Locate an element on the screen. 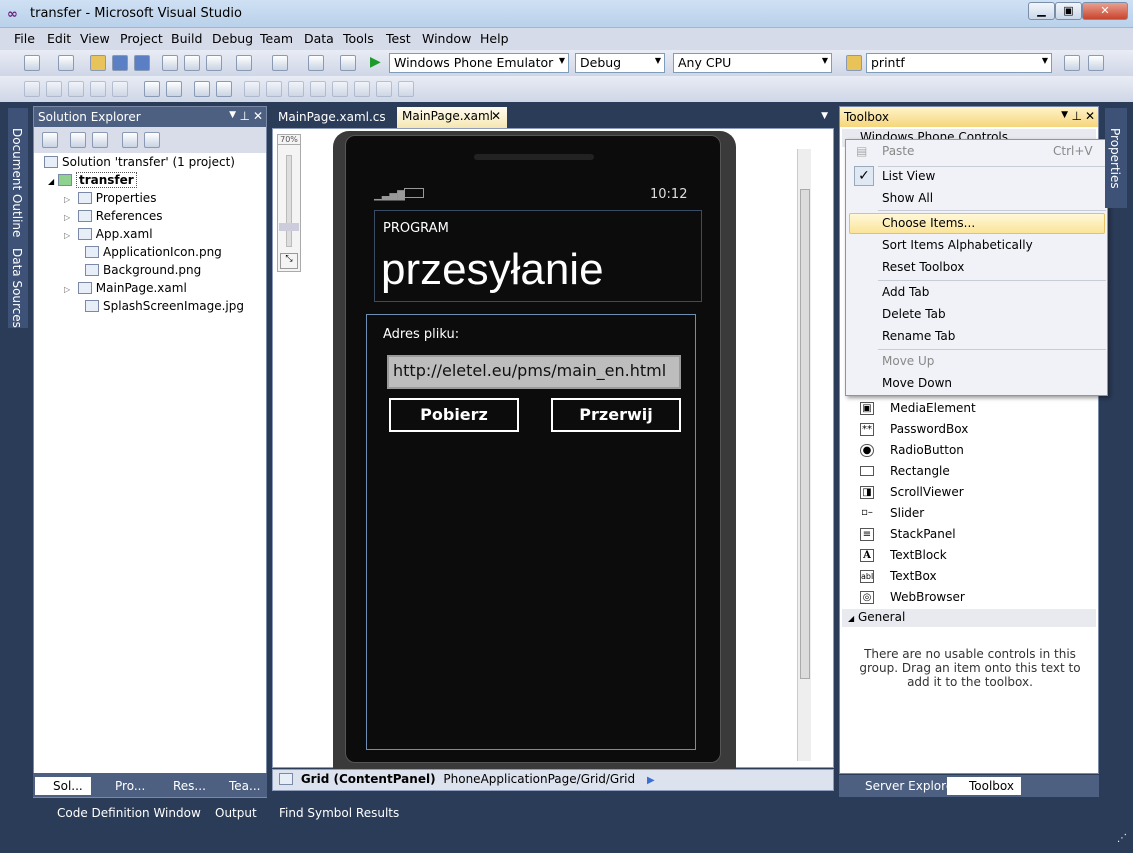  vertical-scrollbar is located at coordinates (804, 455).